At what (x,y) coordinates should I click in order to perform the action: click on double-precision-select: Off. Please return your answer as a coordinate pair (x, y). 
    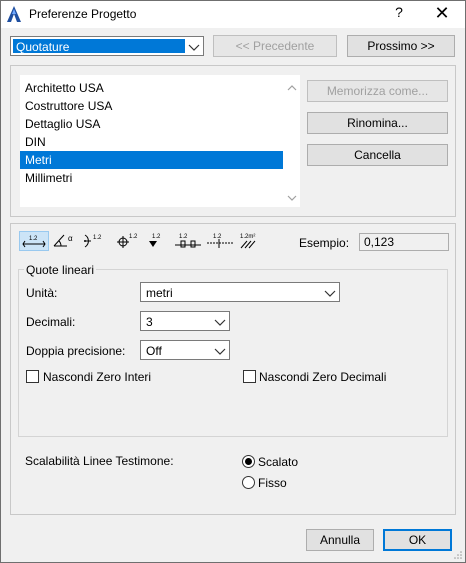
    Looking at the image, I should click on (185, 350).